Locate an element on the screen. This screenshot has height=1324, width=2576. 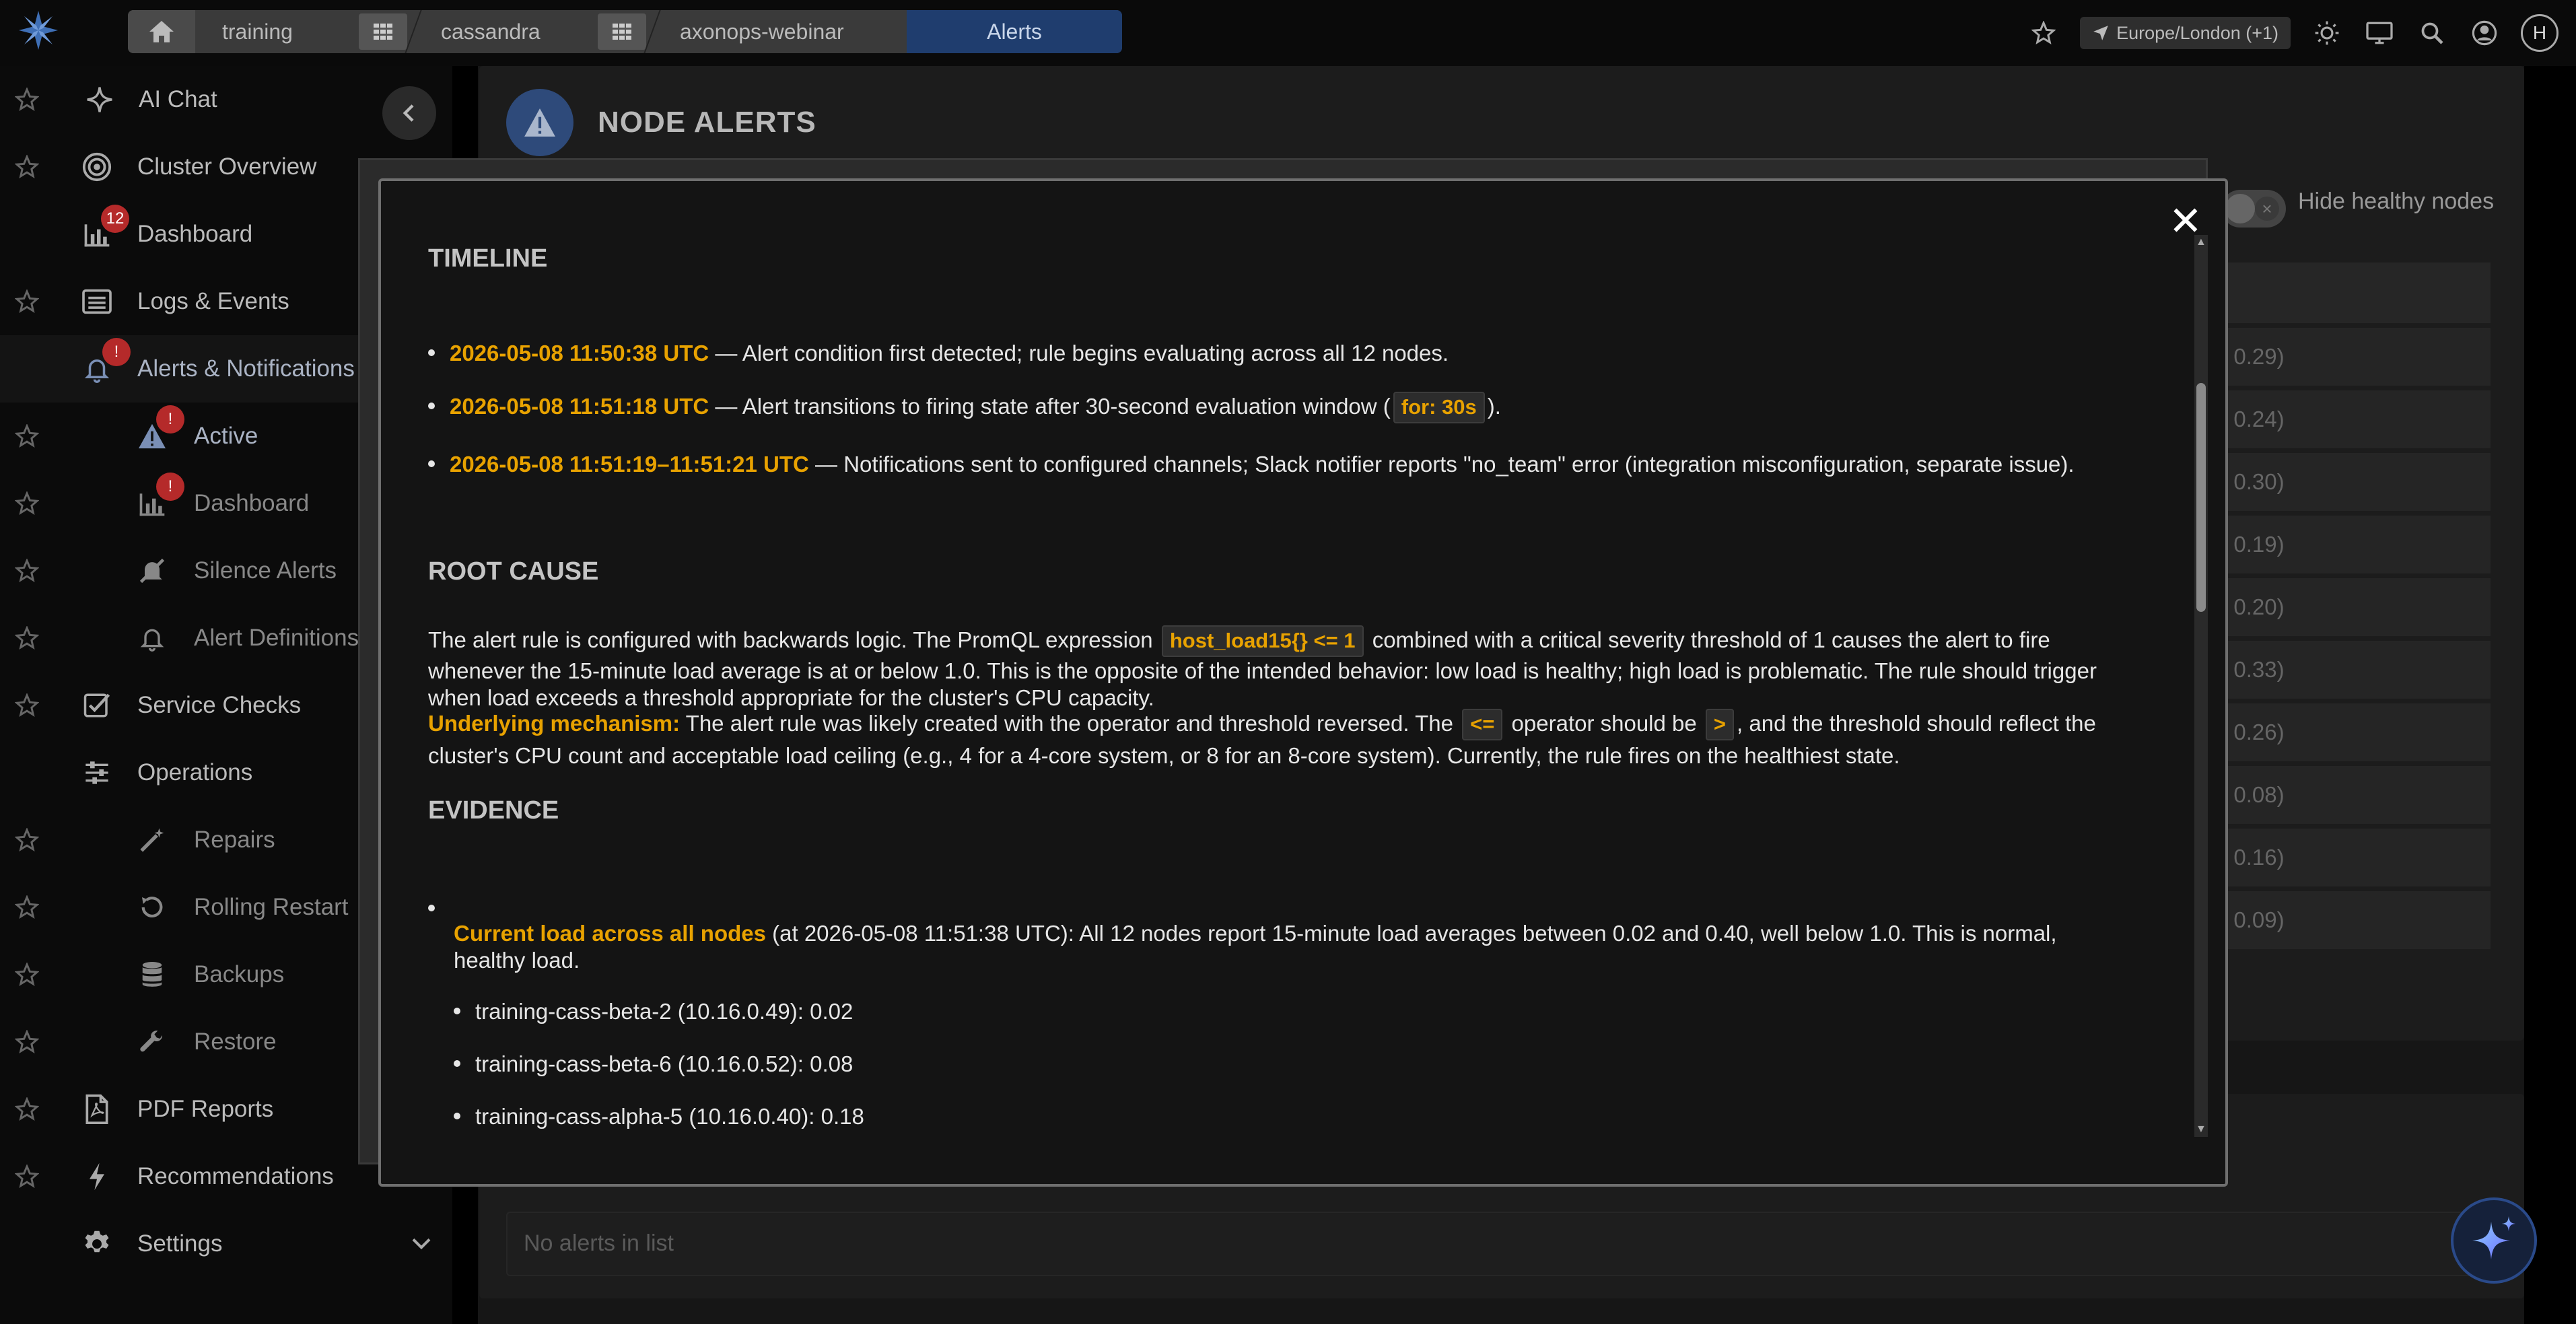
root-cause-heading: ROOT CAUSE is located at coordinates (513, 571).